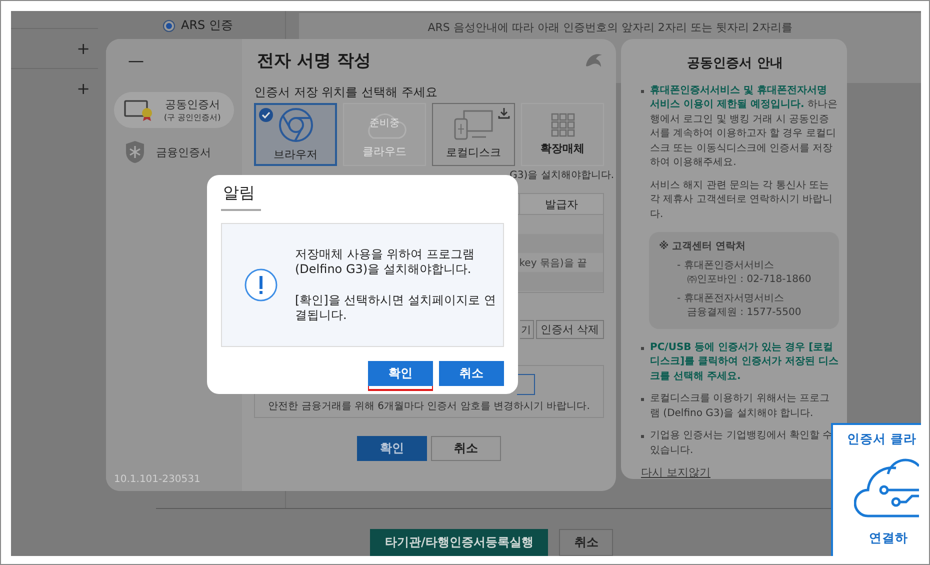 The height and width of the screenshot is (565, 930). I want to click on install-notice: G3)을 설치해야합니다., so click(562, 176).